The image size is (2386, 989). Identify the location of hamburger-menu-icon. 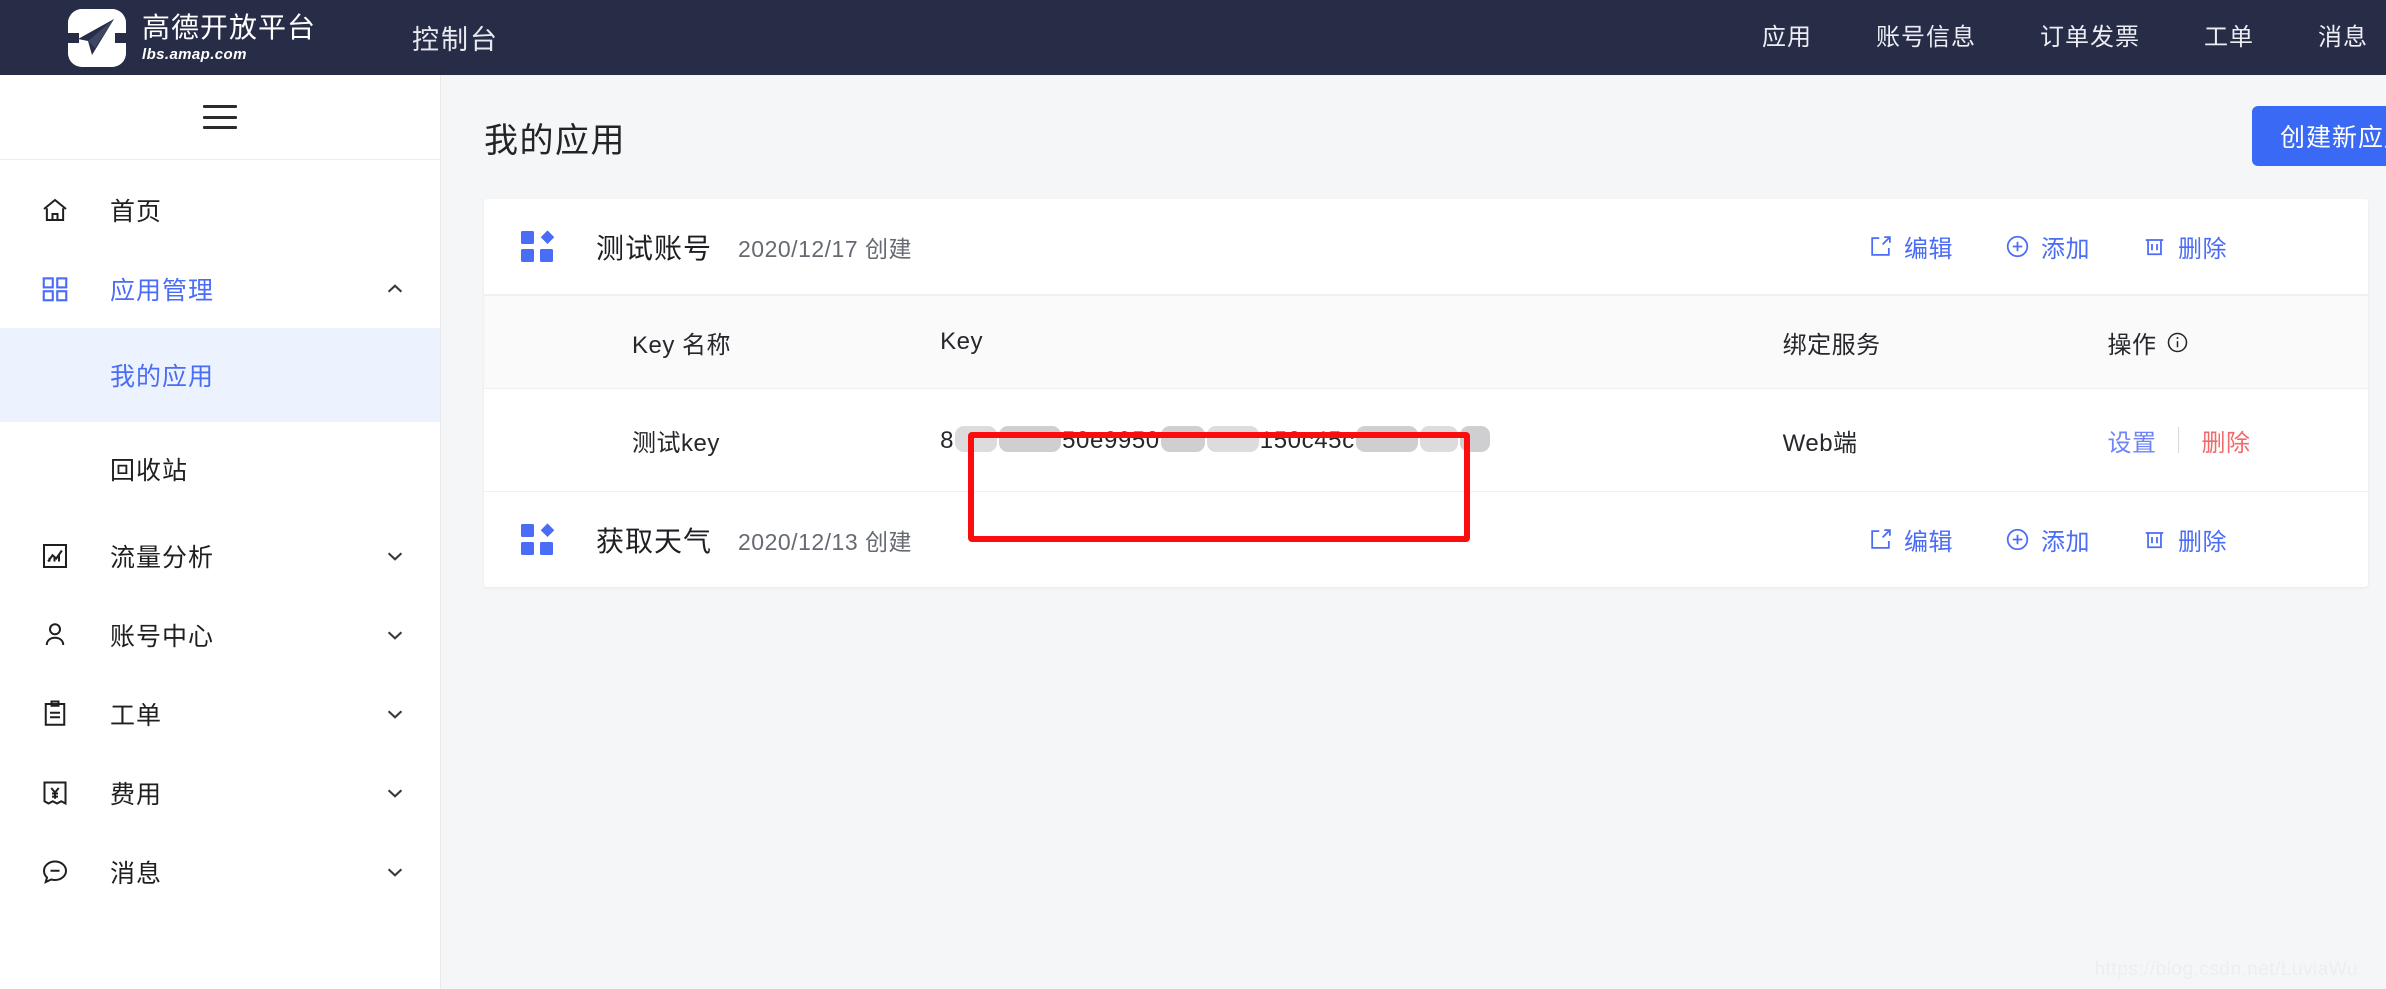
(220, 117).